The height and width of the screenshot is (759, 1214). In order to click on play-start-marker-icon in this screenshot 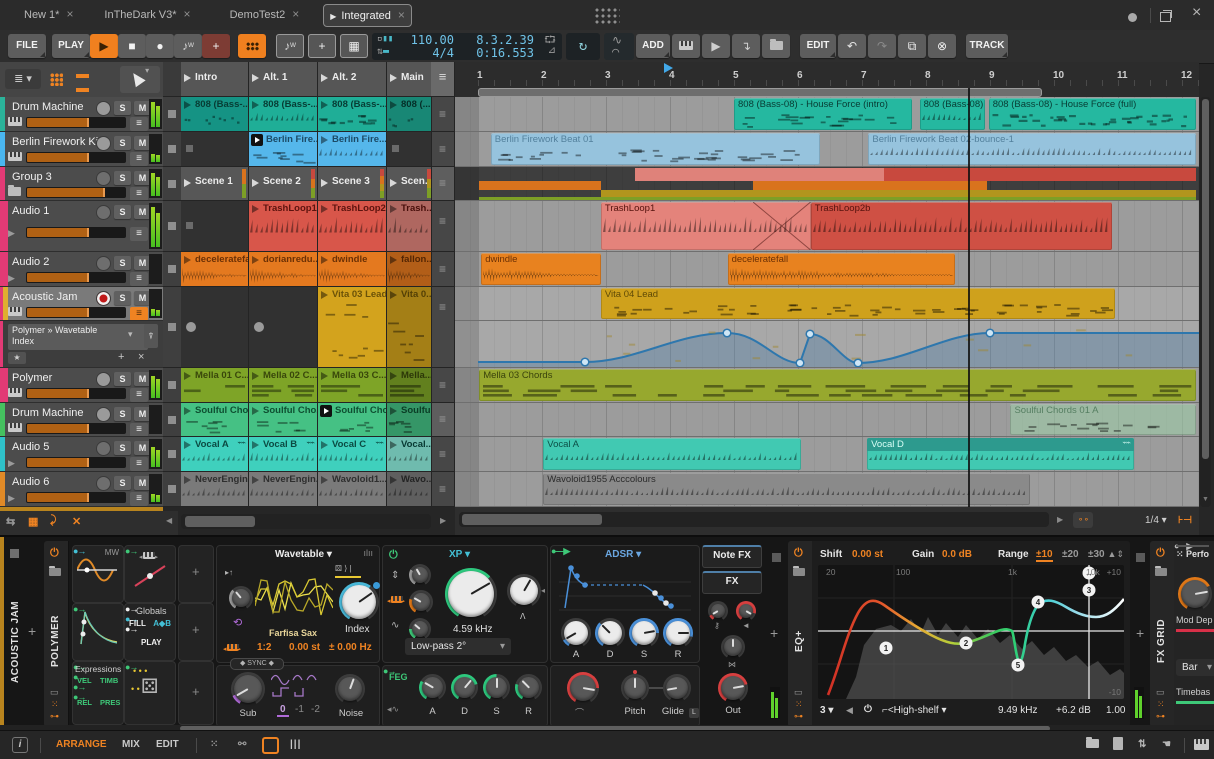, I will do `click(668, 68)`.